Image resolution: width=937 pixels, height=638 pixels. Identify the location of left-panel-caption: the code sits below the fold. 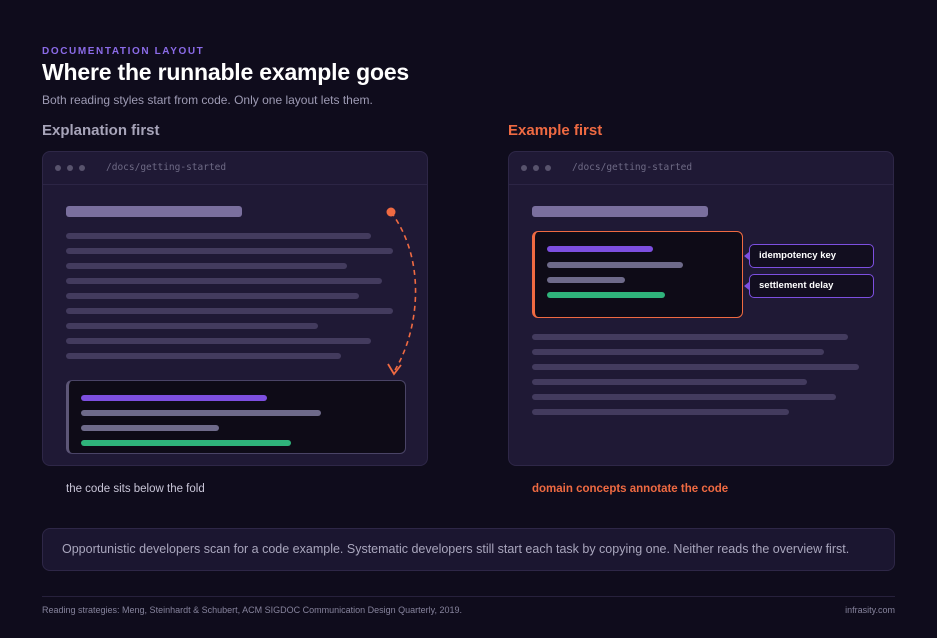
(135, 489).